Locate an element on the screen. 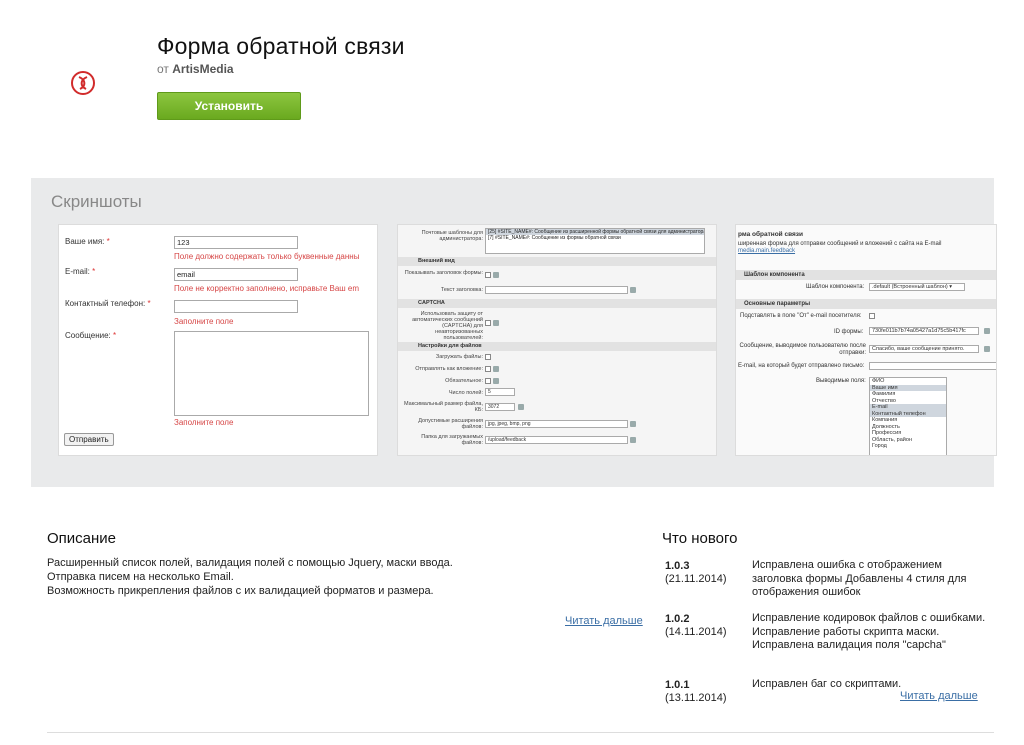 Image resolution: width=1024 pixels, height=745 pixels. version-number: 1.0.3 is located at coordinates (677, 566).